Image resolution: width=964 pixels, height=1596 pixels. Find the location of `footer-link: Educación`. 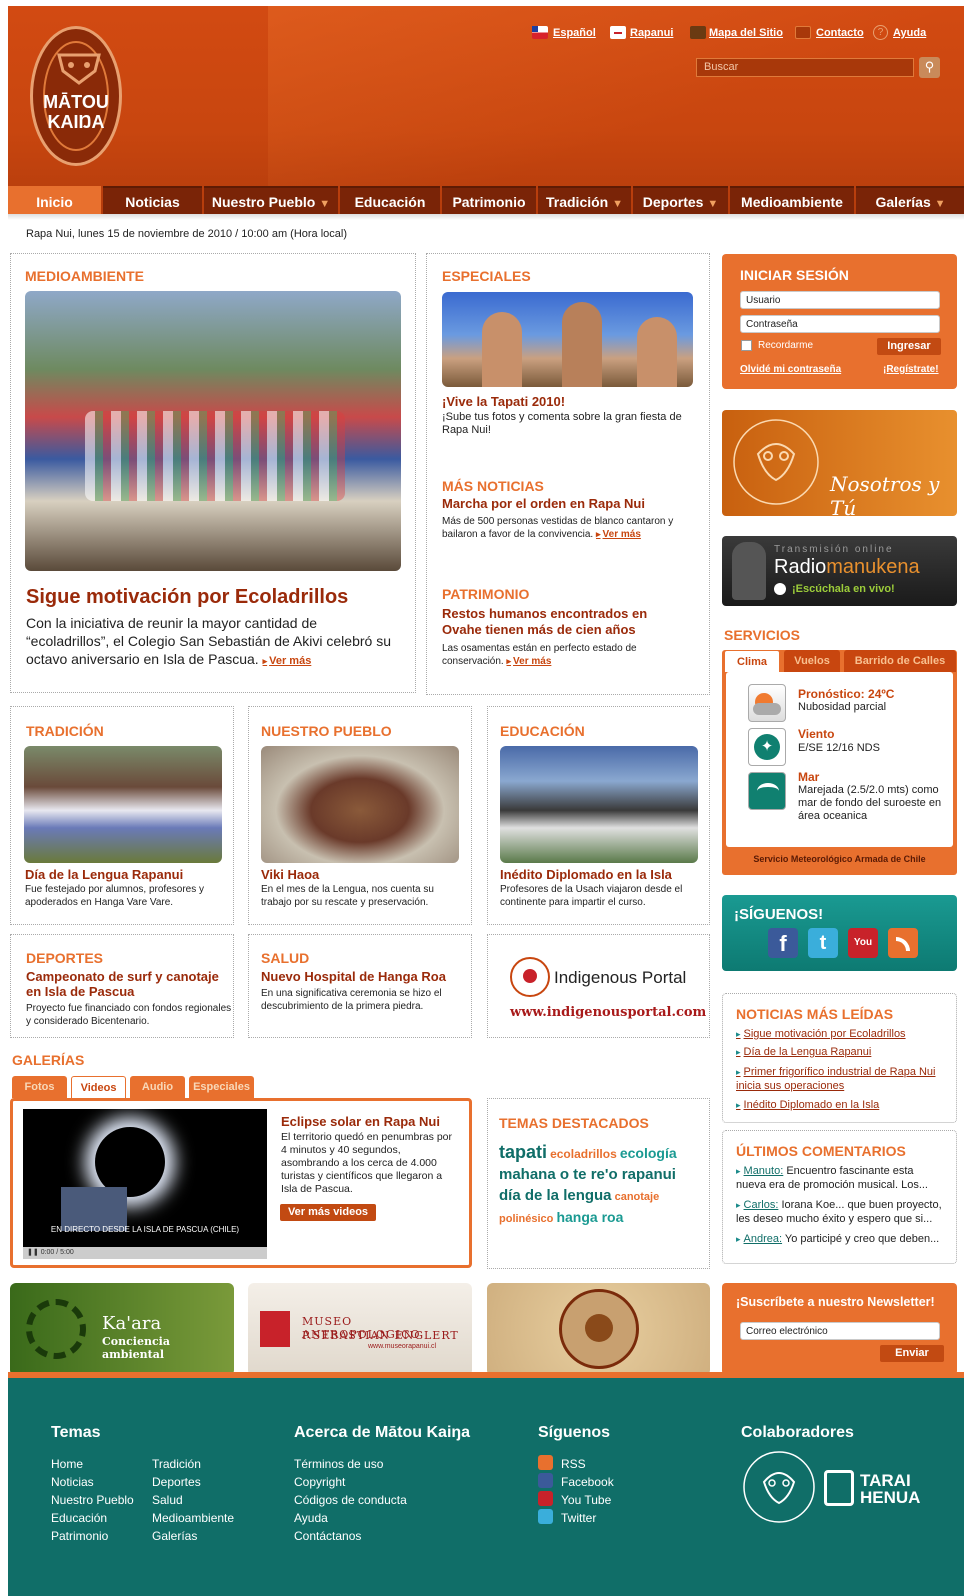

footer-link: Educación is located at coordinates (79, 1518).